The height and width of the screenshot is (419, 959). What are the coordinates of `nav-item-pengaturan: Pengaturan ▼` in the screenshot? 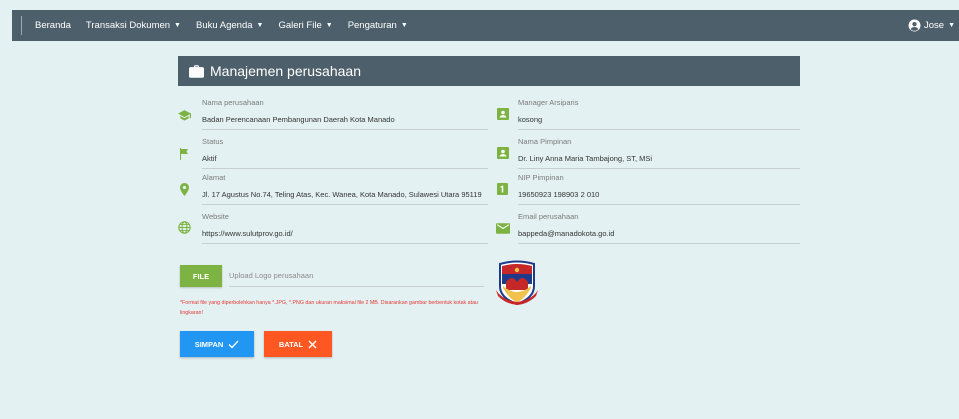 It's located at (378, 25).